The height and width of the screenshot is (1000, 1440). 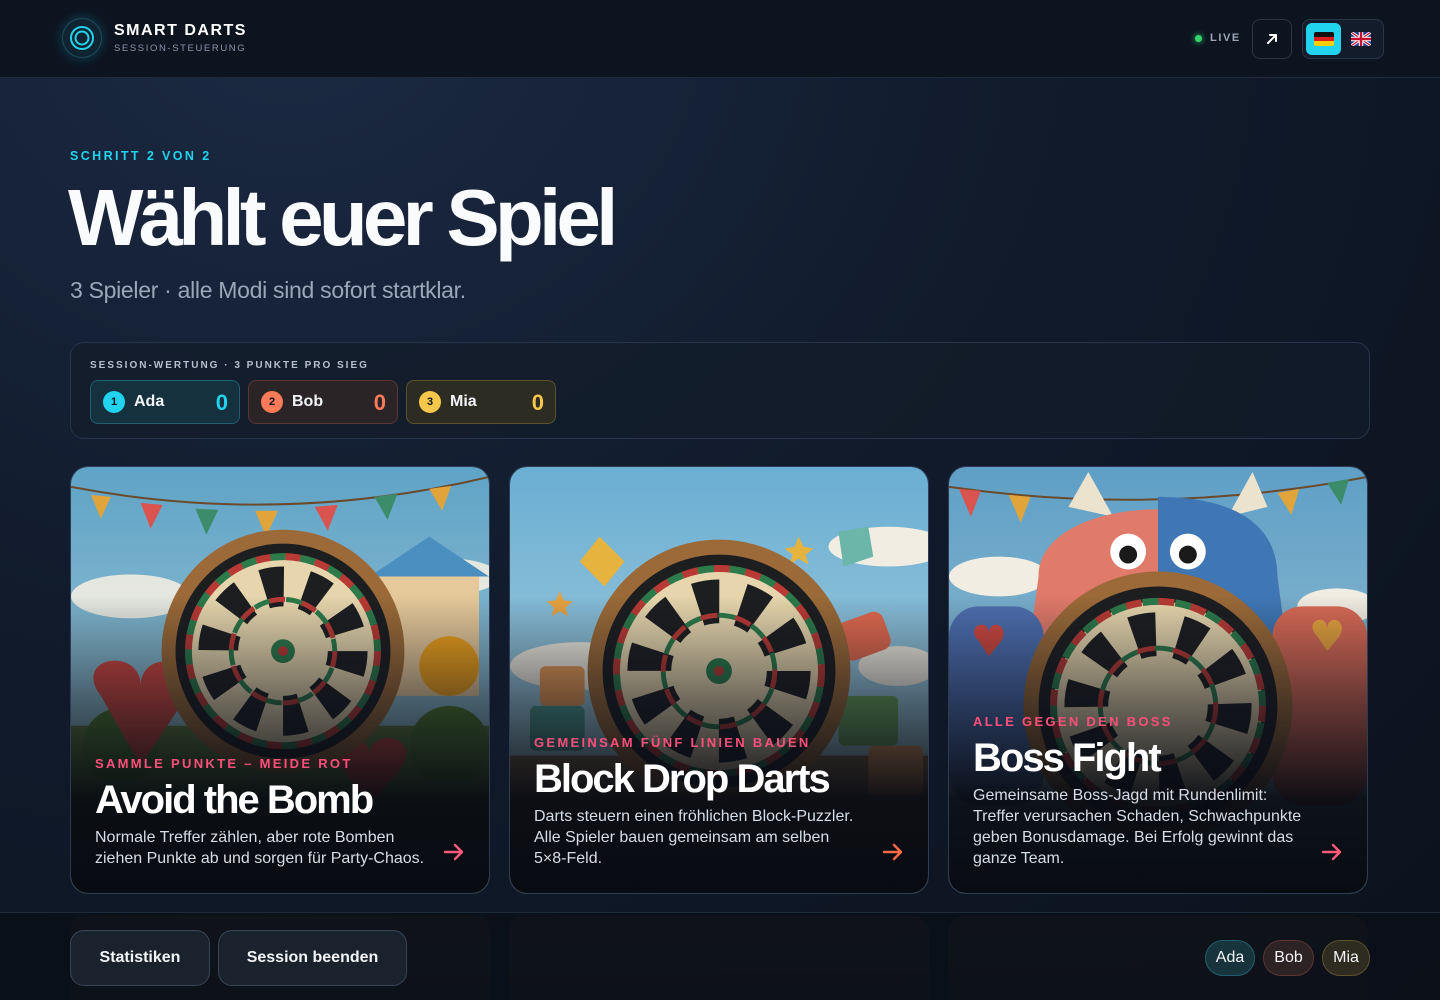 I want to click on live-label: LIVE, so click(x=1225, y=38).